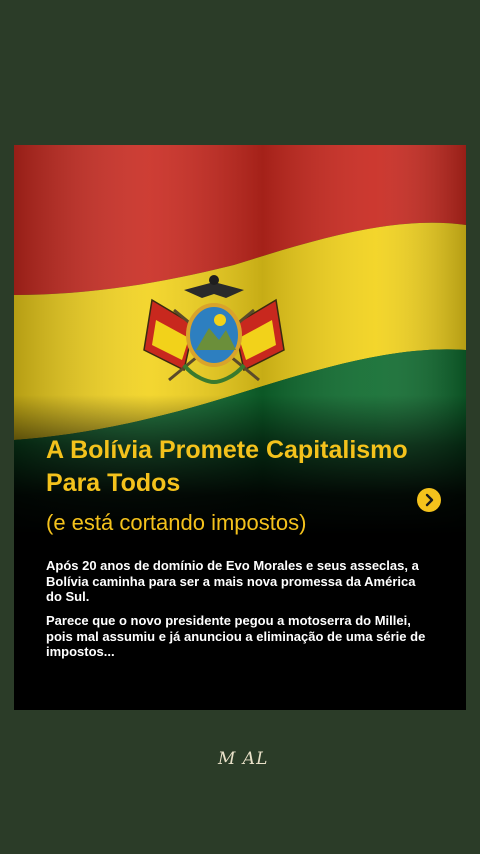 The height and width of the screenshot is (854, 480). What do you see at coordinates (176, 522) in the screenshot?
I see `post-subtitle: (e está cortando impostos)` at bounding box center [176, 522].